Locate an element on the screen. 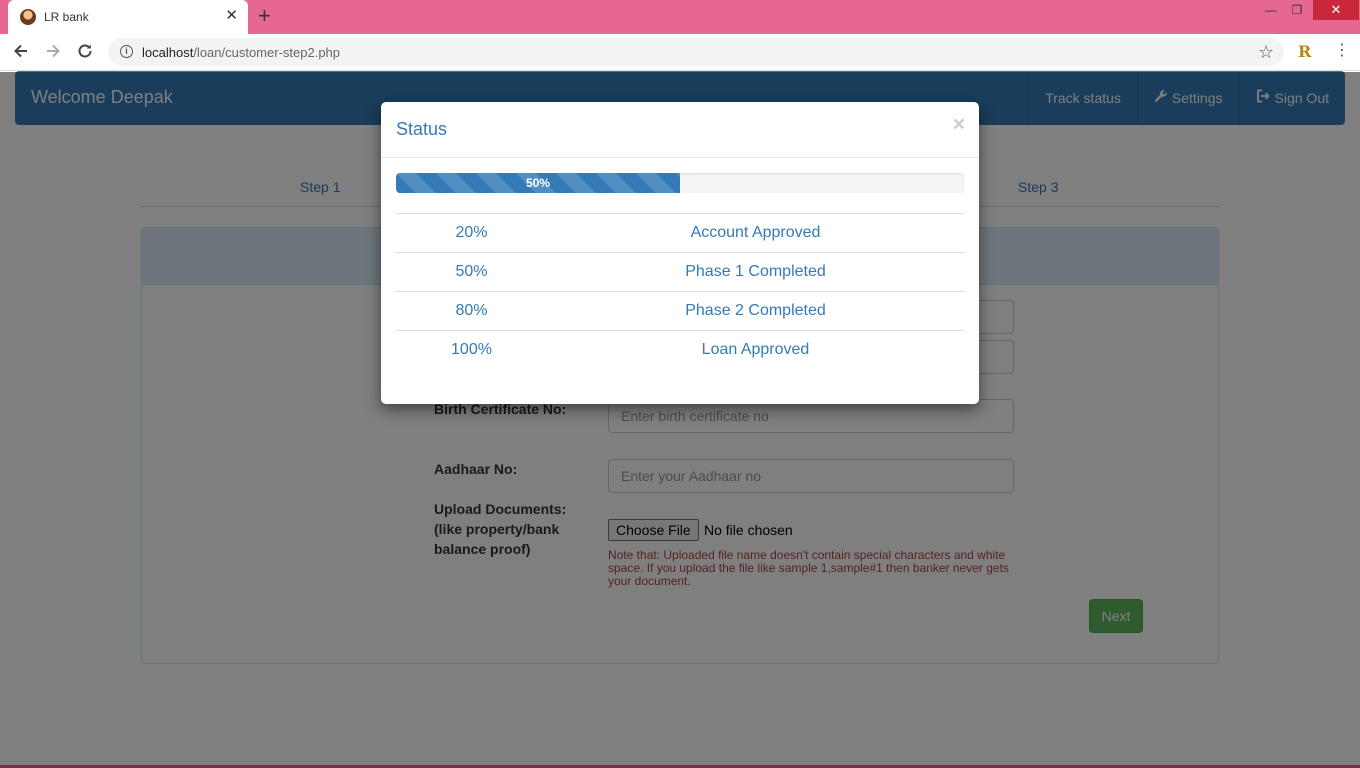  browser-menu-icon: ⋮ is located at coordinates (1342, 51).